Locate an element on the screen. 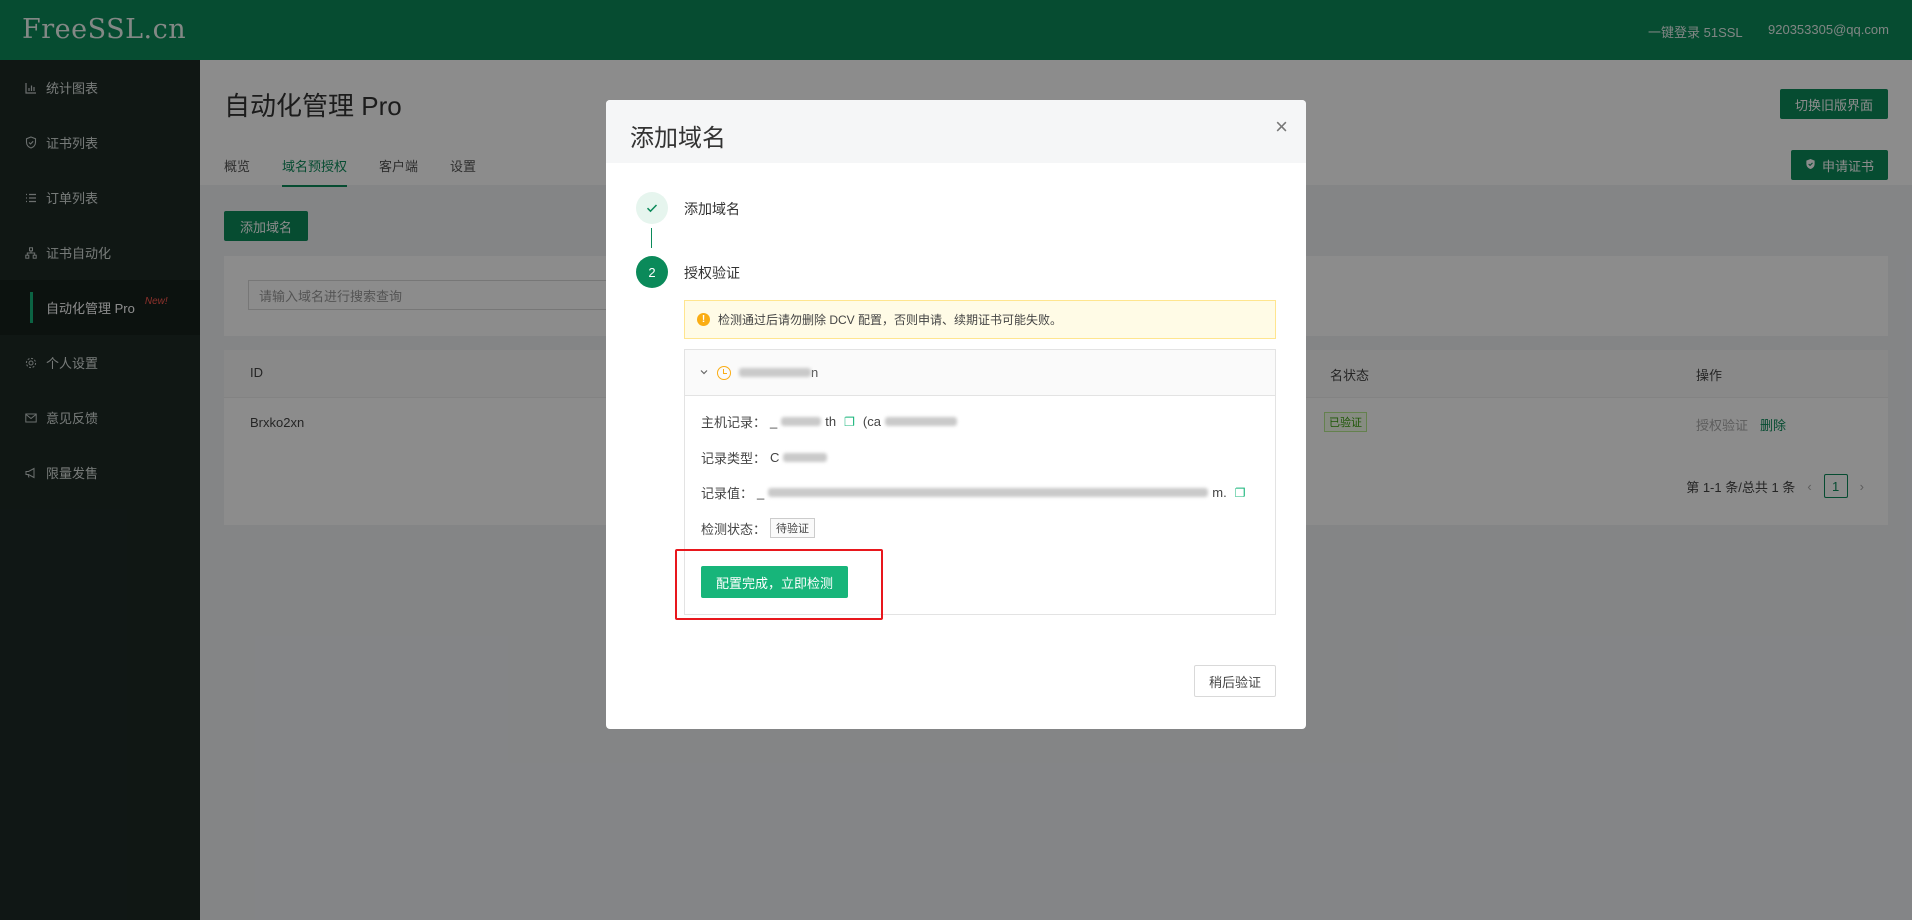 This screenshot has width=1912, height=920. close-icon: × is located at coordinates (1281, 127).